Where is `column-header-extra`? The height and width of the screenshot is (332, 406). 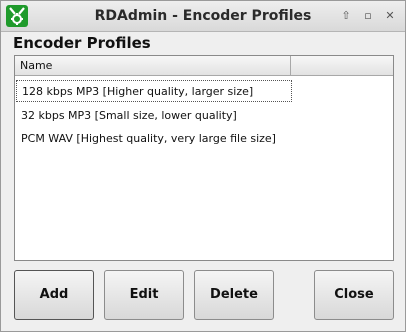
column-header-extra is located at coordinates (342, 65).